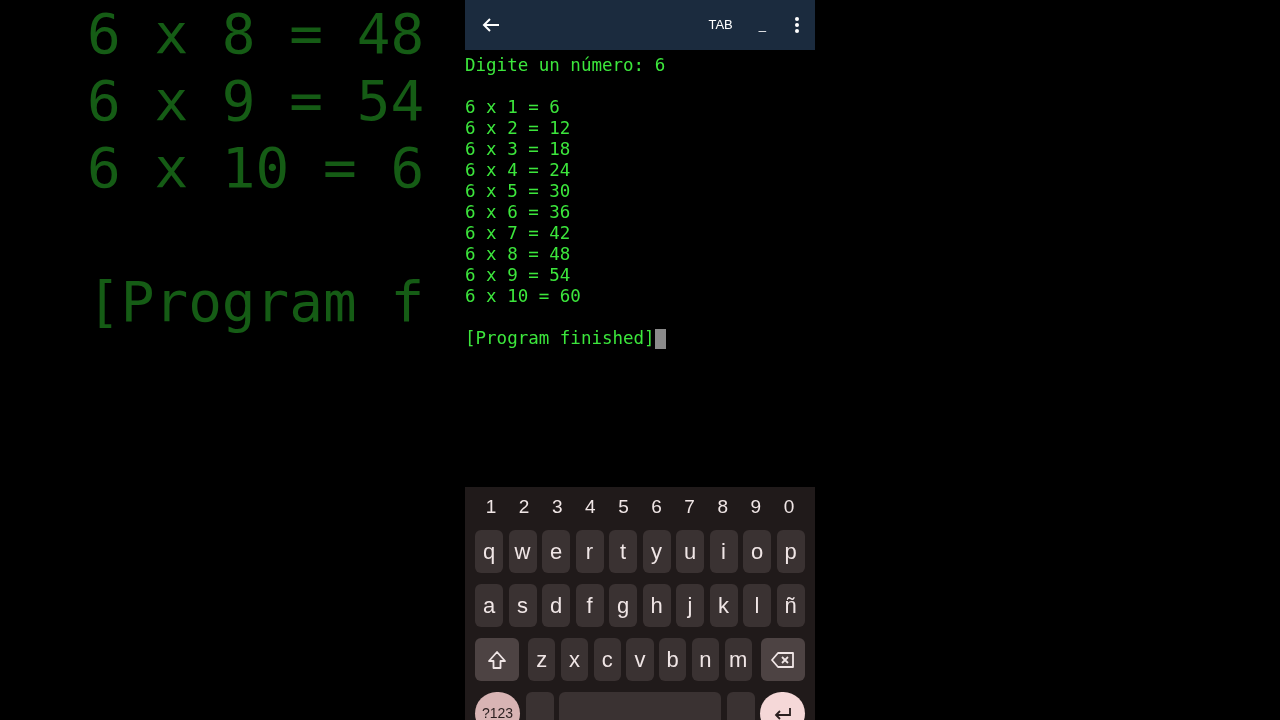  Describe the element at coordinates (690, 551) in the screenshot. I see `keyboard-key: u` at that location.